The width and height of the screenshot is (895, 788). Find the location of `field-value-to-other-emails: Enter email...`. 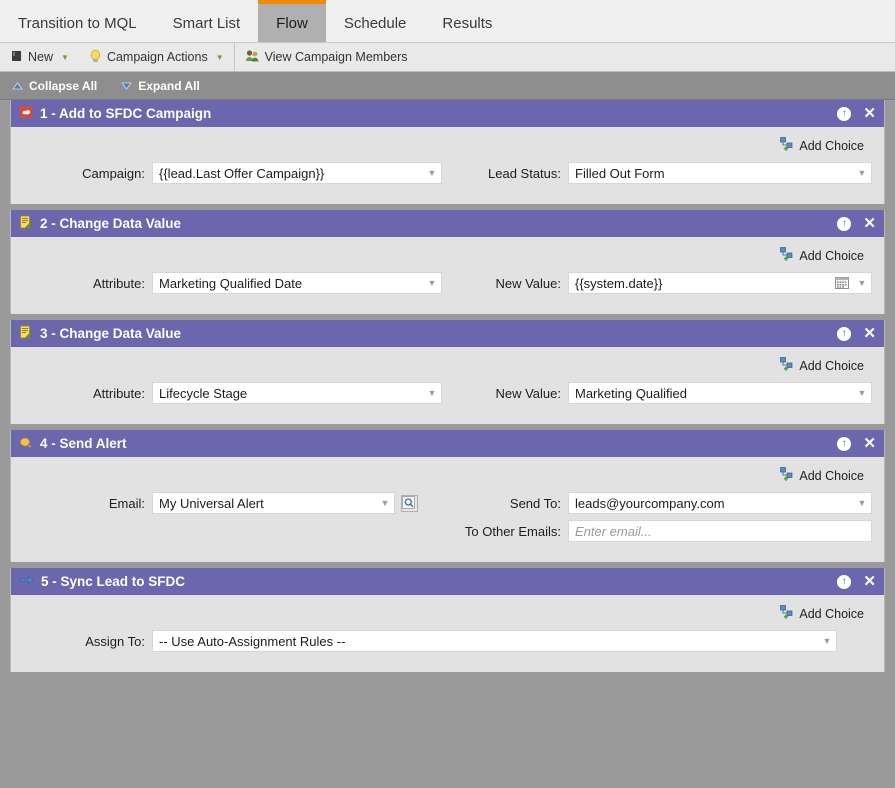

field-value-to-other-emails: Enter email... is located at coordinates (613, 531).